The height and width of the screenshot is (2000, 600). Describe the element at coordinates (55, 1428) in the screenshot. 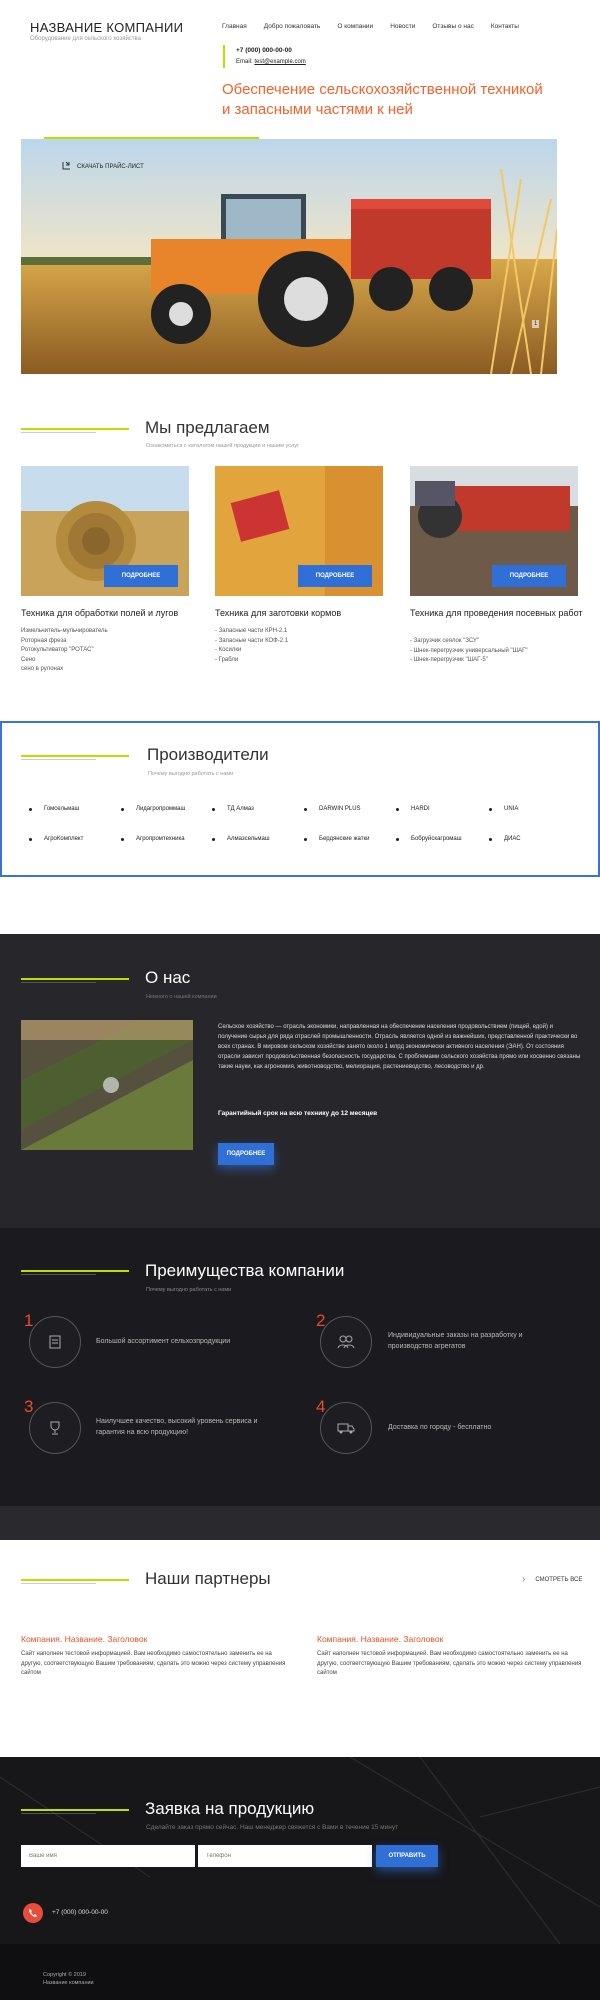

I see `trophy-icon` at that location.